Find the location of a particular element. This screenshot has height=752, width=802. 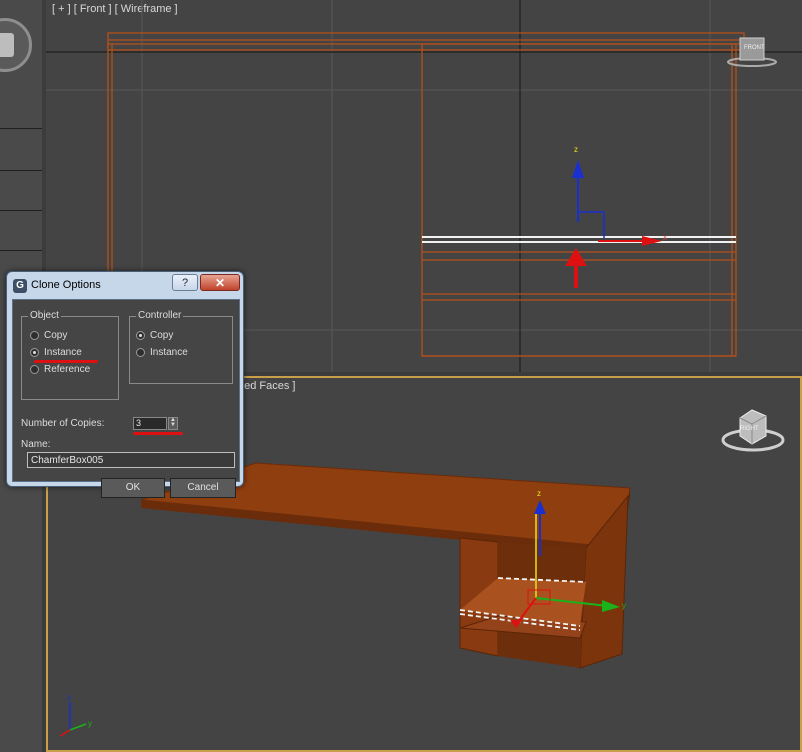

steering-wheel-center-icon is located at coordinates (7, 45).